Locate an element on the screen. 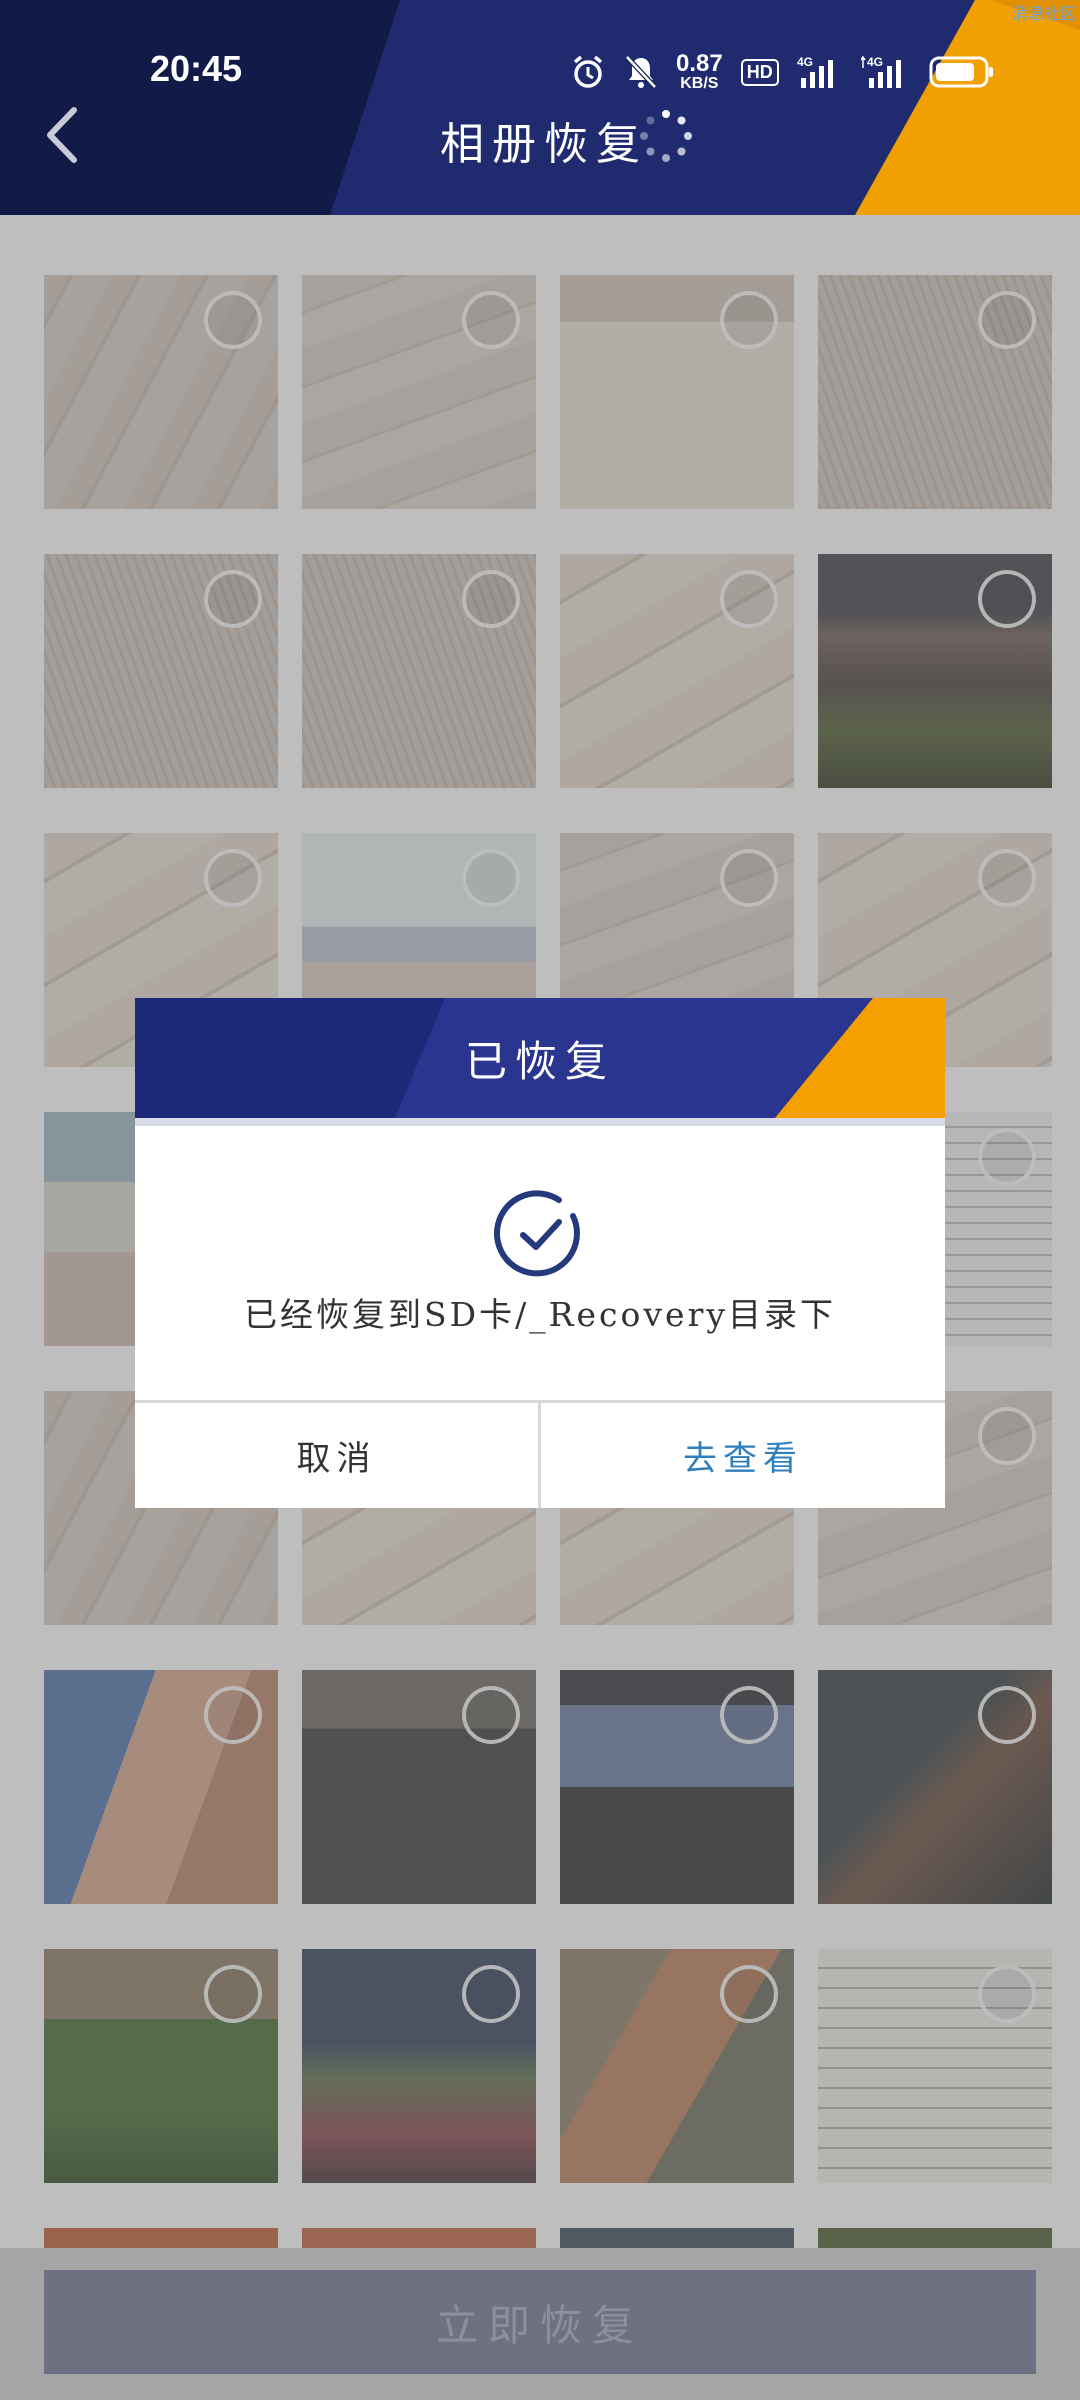 This screenshot has width=1080, height=2400. page-title: 相册恢复 is located at coordinates (544, 144).